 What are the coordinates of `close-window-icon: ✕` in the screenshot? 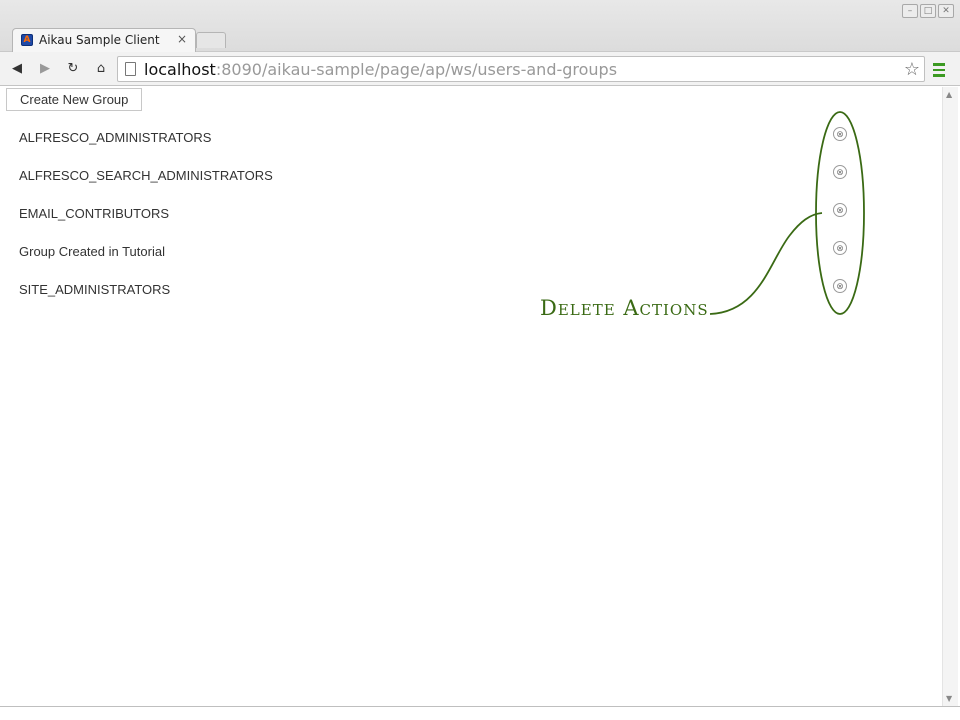 It's located at (946, 11).